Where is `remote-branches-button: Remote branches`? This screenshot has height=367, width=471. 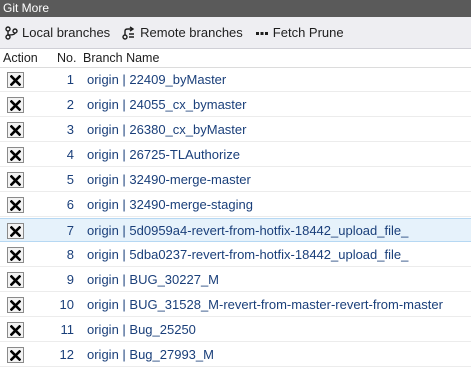 remote-branches-button: Remote branches is located at coordinates (182, 32).